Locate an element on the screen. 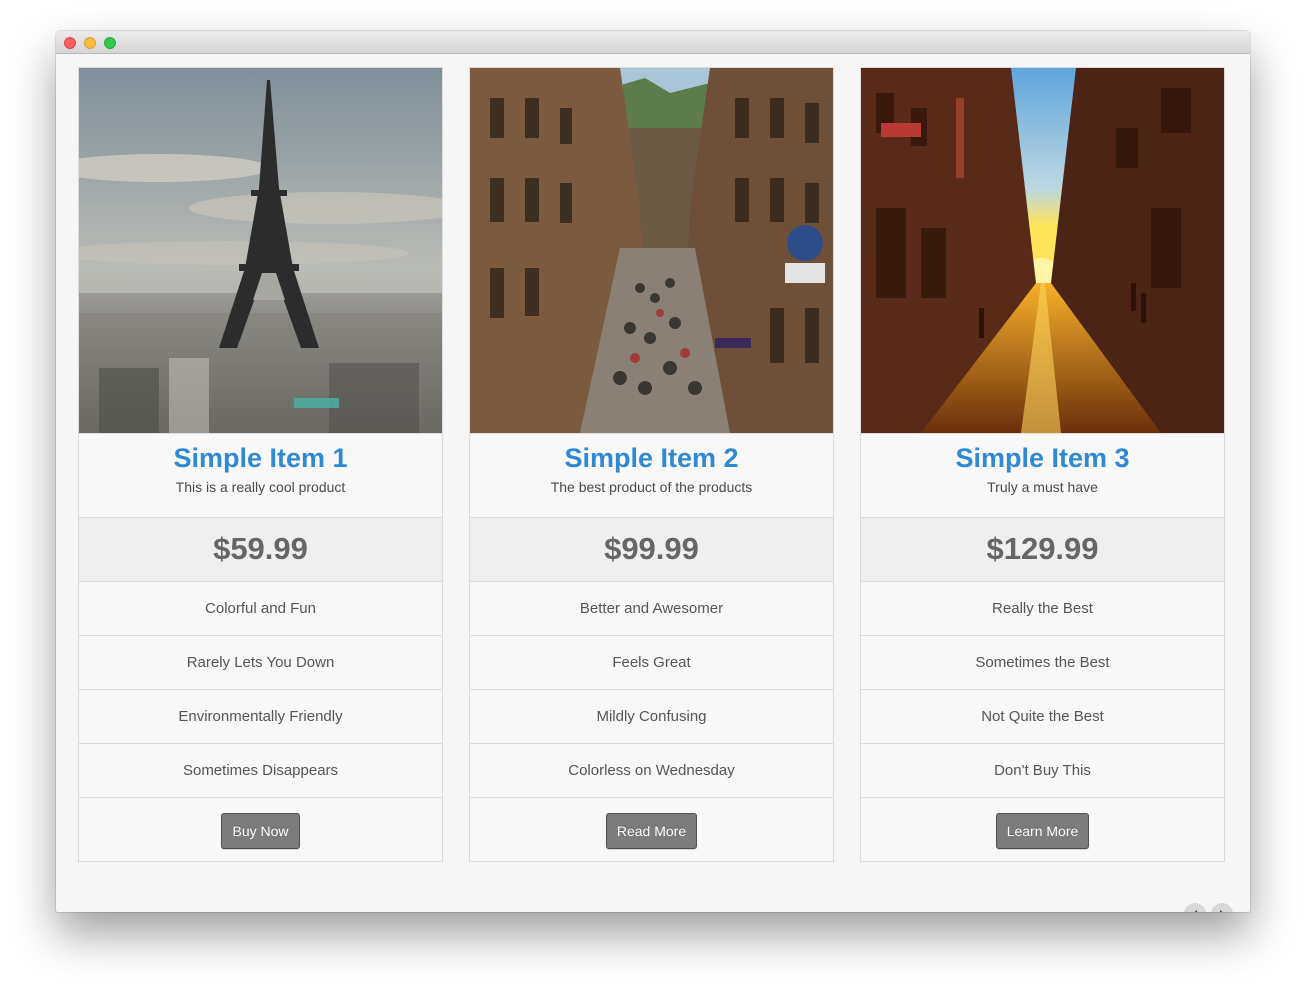 Image resolution: width=1306 pixels, height=993 pixels. chevron-left-icon is located at coordinates (1195, 911).